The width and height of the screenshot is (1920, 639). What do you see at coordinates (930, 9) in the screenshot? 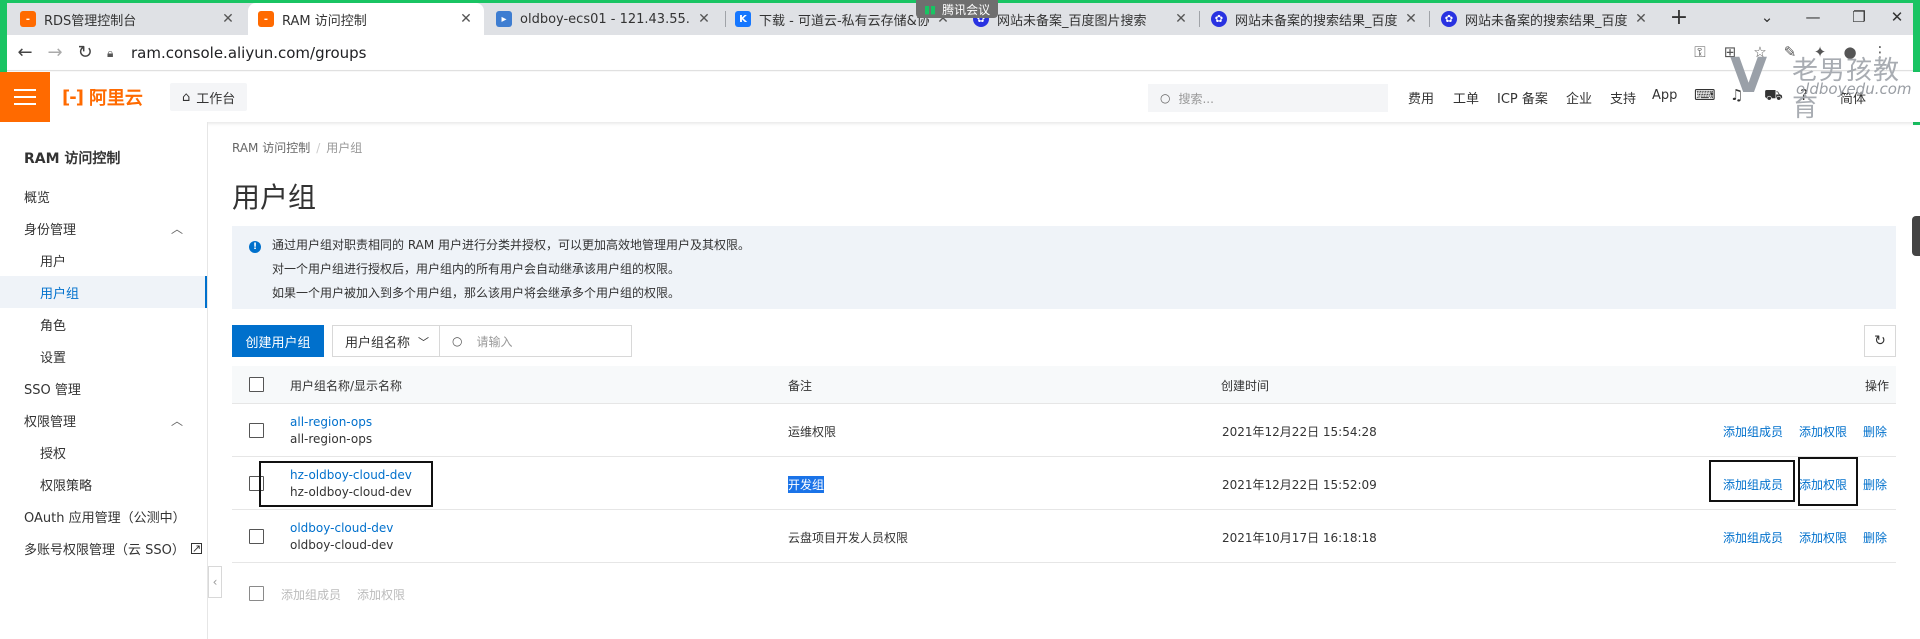
I see `signal-bars-icon: ▮▮` at bounding box center [930, 9].